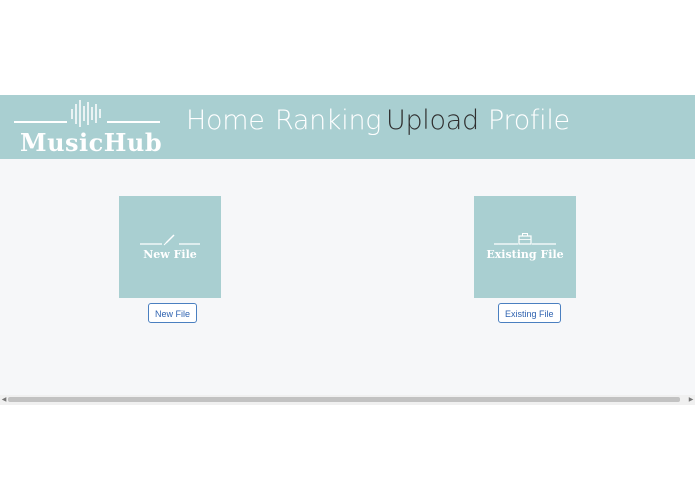 This screenshot has width=695, height=494. I want to click on new-file-button: New File, so click(173, 313).